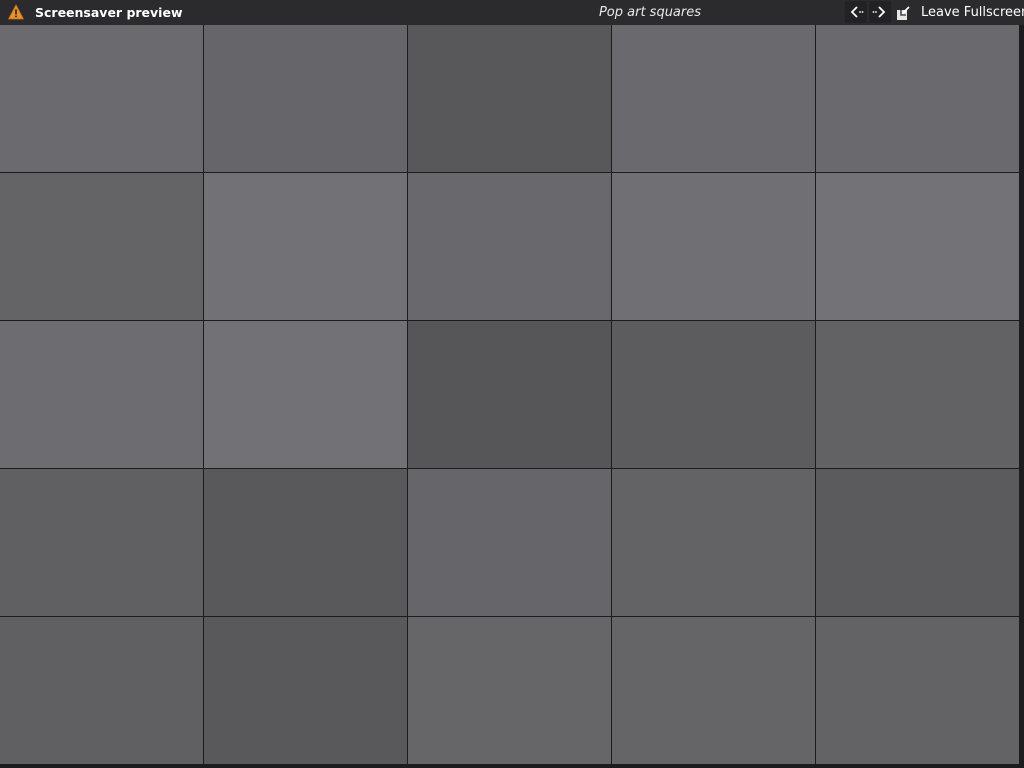 The height and width of the screenshot is (768, 1024). What do you see at coordinates (16, 12) in the screenshot?
I see `warning-icon` at bounding box center [16, 12].